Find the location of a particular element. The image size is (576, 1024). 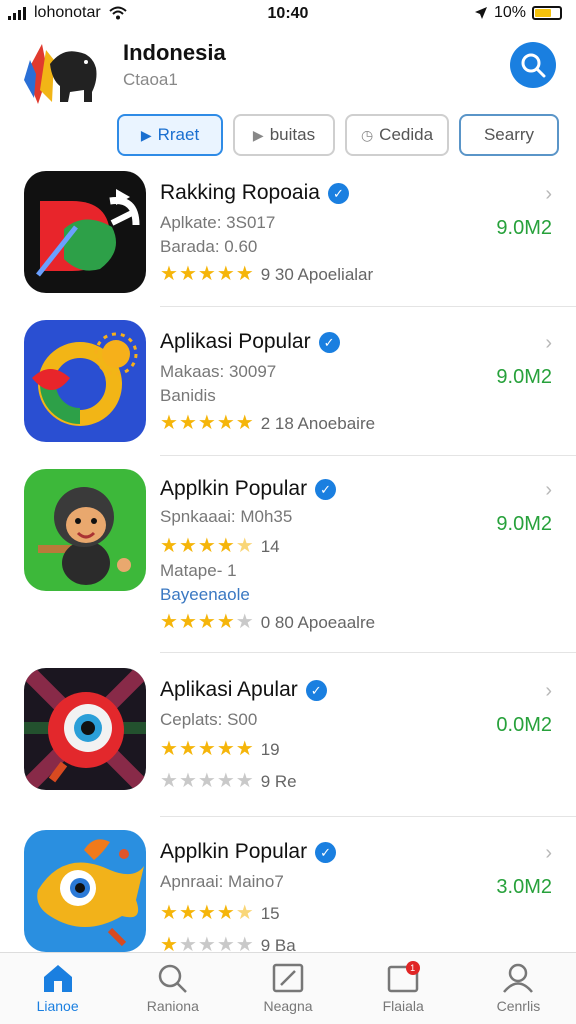

rating-stars: ★★★★★ 9 30 Apoelialar is located at coordinates (266, 273).